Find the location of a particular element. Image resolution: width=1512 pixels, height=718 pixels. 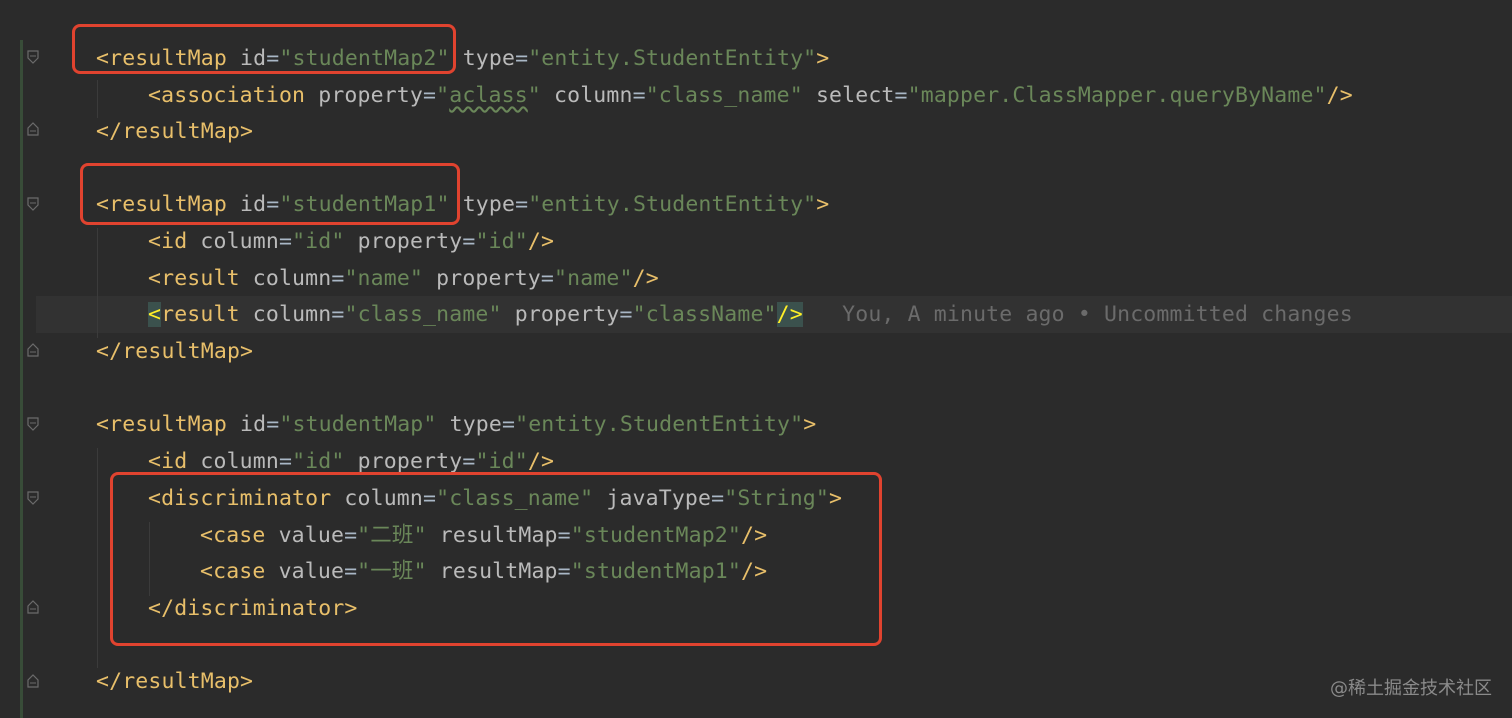

xml-tag: <resultMap is located at coordinates (168, 424).